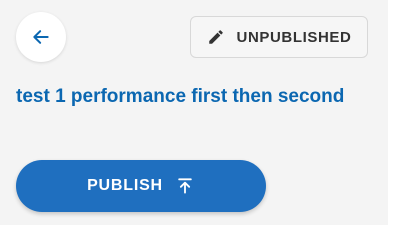  What do you see at coordinates (294, 37) in the screenshot?
I see `status-label: UNPUBLISHED` at bounding box center [294, 37].